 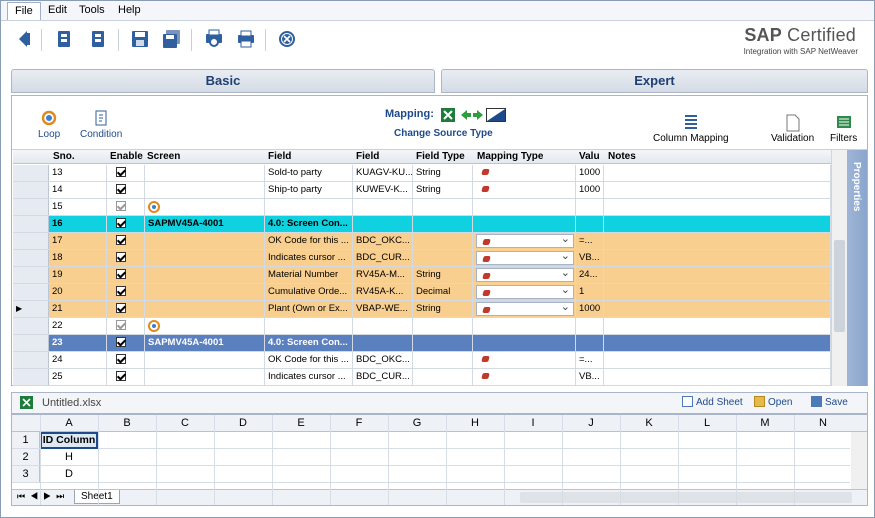 What do you see at coordinates (78, 190) in the screenshot?
I see `cell-sno: 14` at bounding box center [78, 190].